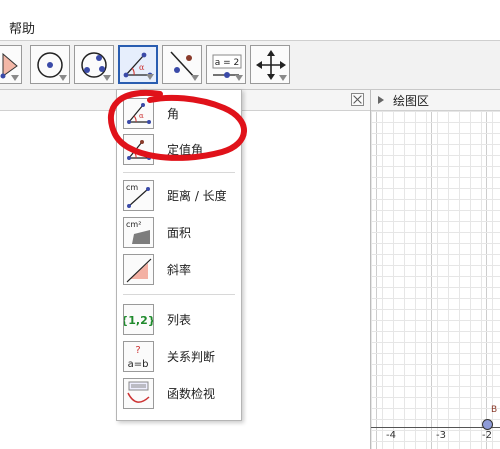 This screenshot has height=449, width=500. Describe the element at coordinates (138, 113) in the screenshot. I see `angle-icon: α` at that location.